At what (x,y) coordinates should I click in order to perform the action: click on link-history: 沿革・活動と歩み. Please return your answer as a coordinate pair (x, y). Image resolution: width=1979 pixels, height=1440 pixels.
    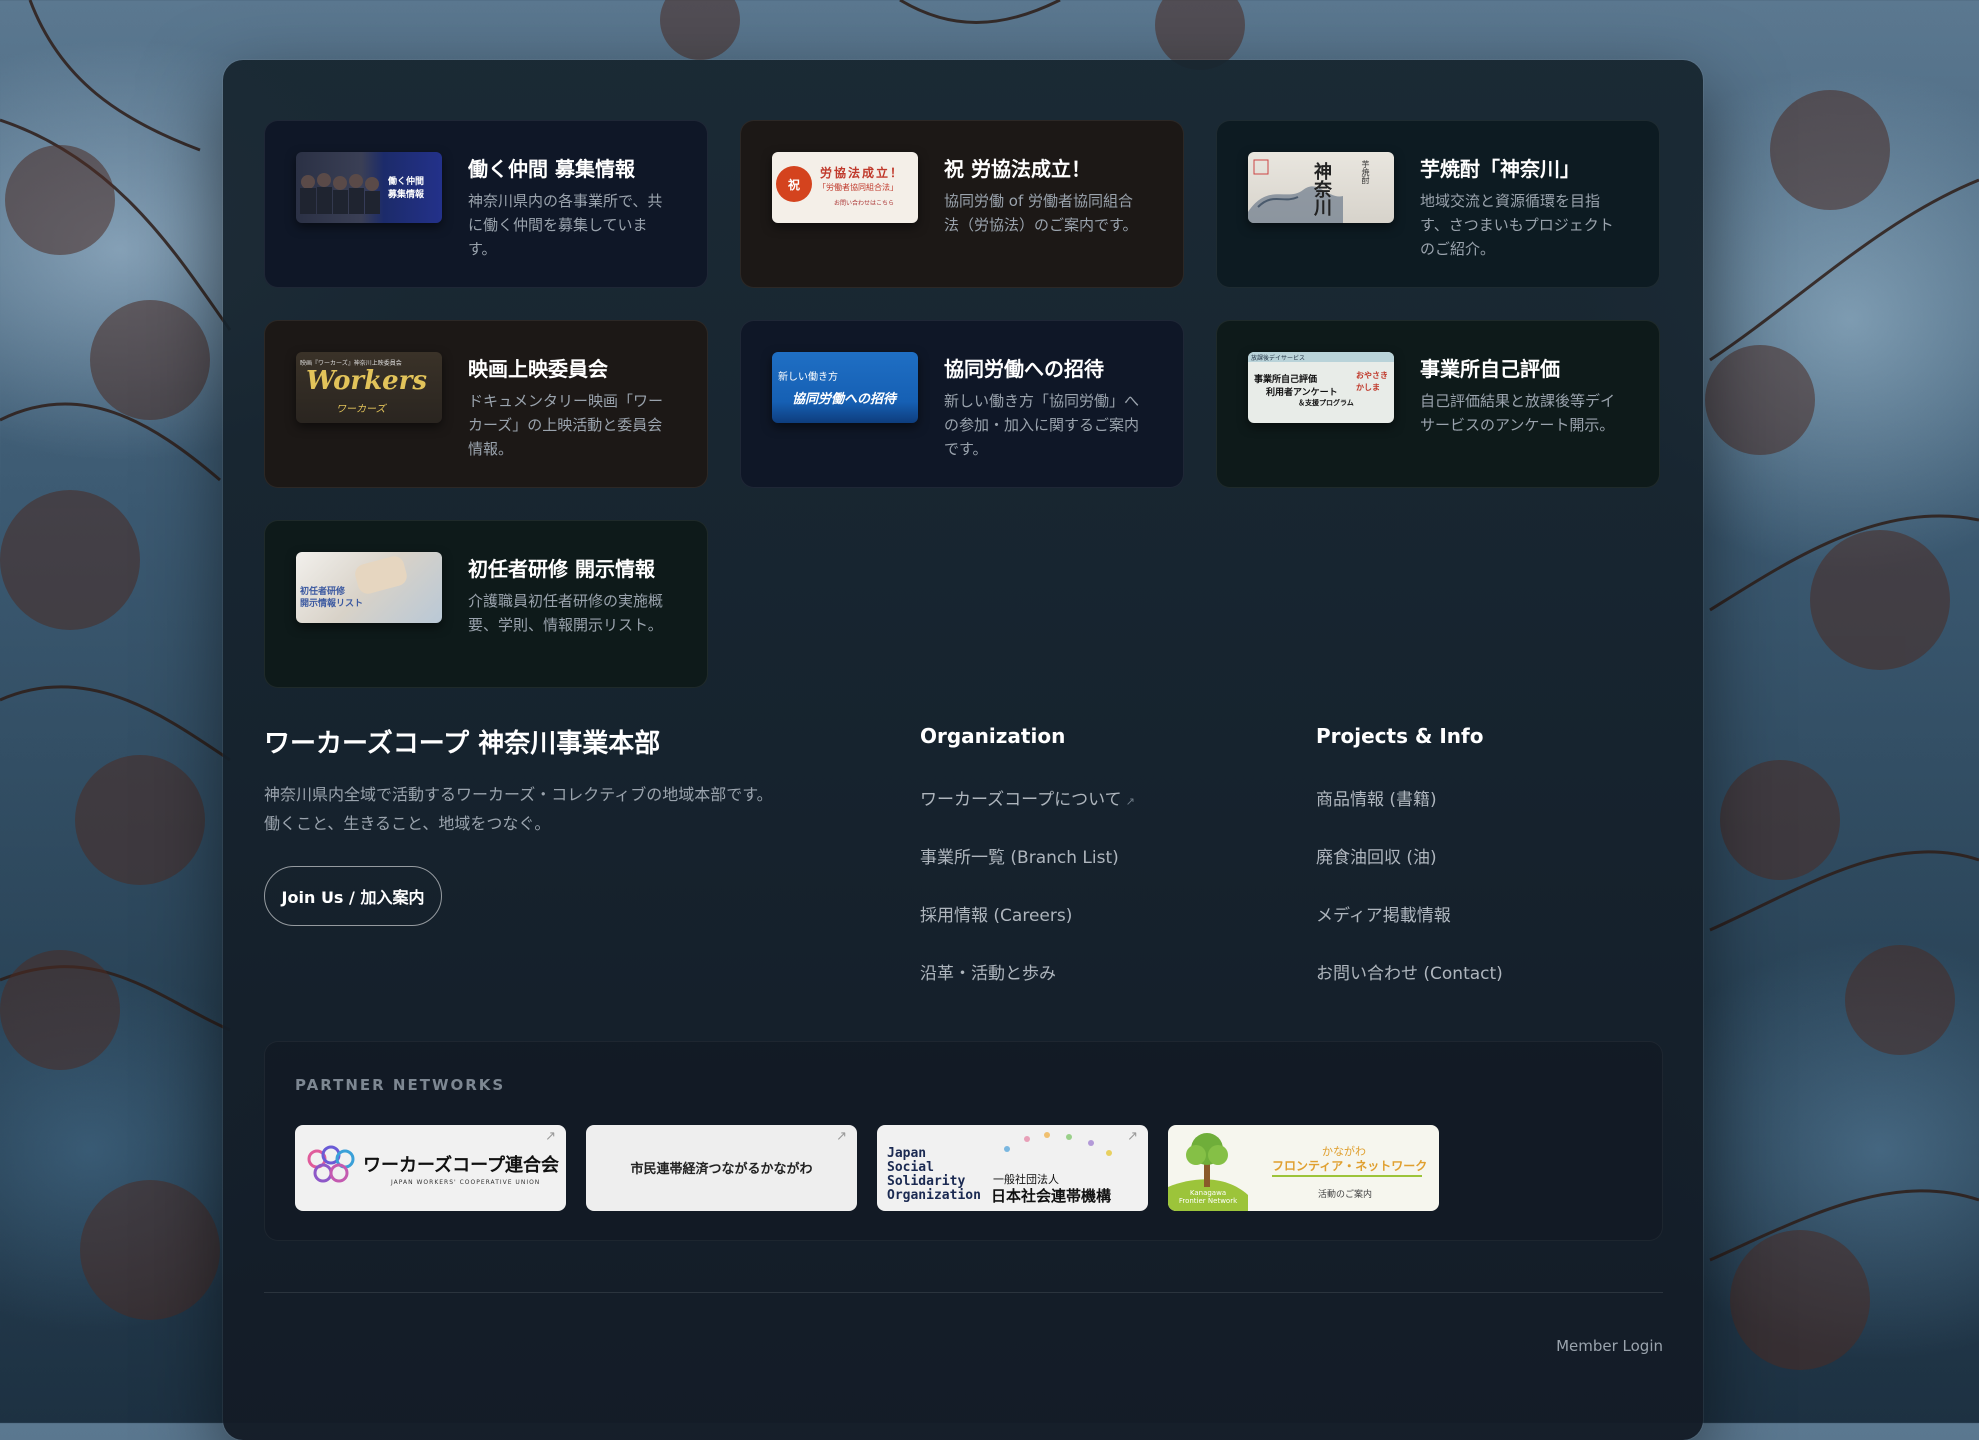
    Looking at the image, I should click on (988, 971).